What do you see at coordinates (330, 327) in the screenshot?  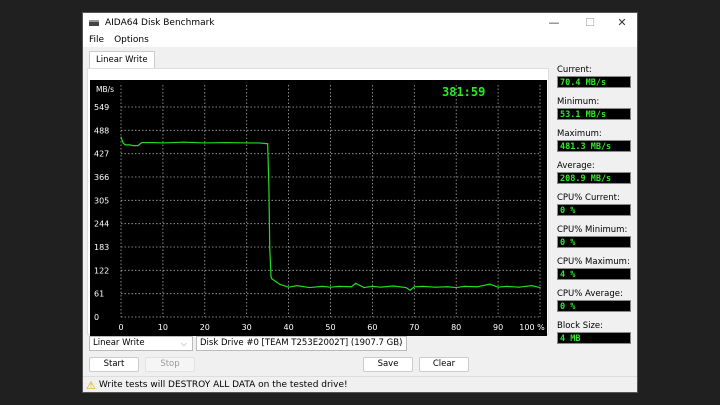 I see `x-tick-label: 50` at bounding box center [330, 327].